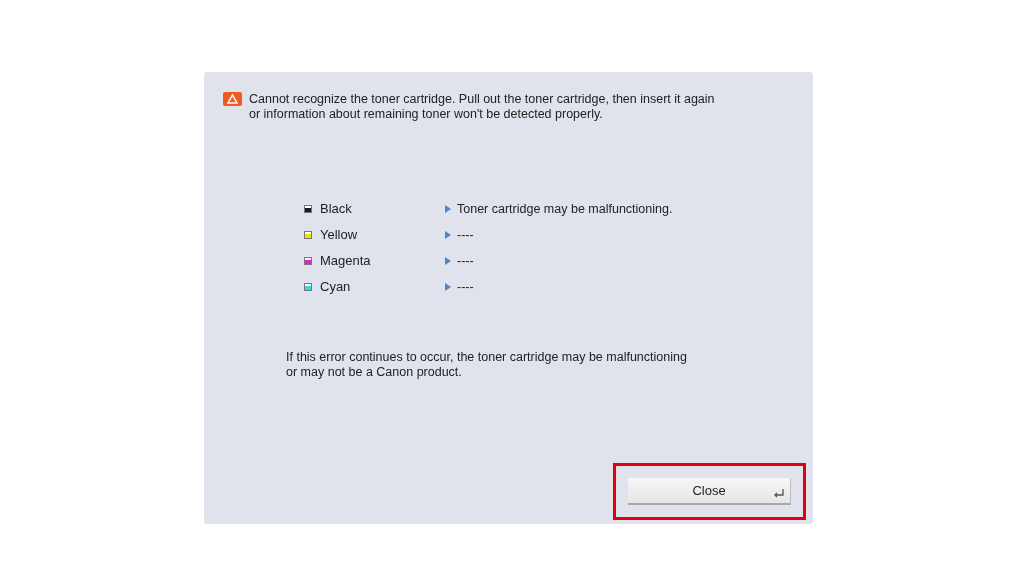 The height and width of the screenshot is (576, 1024). I want to click on return-icon, so click(779, 494).